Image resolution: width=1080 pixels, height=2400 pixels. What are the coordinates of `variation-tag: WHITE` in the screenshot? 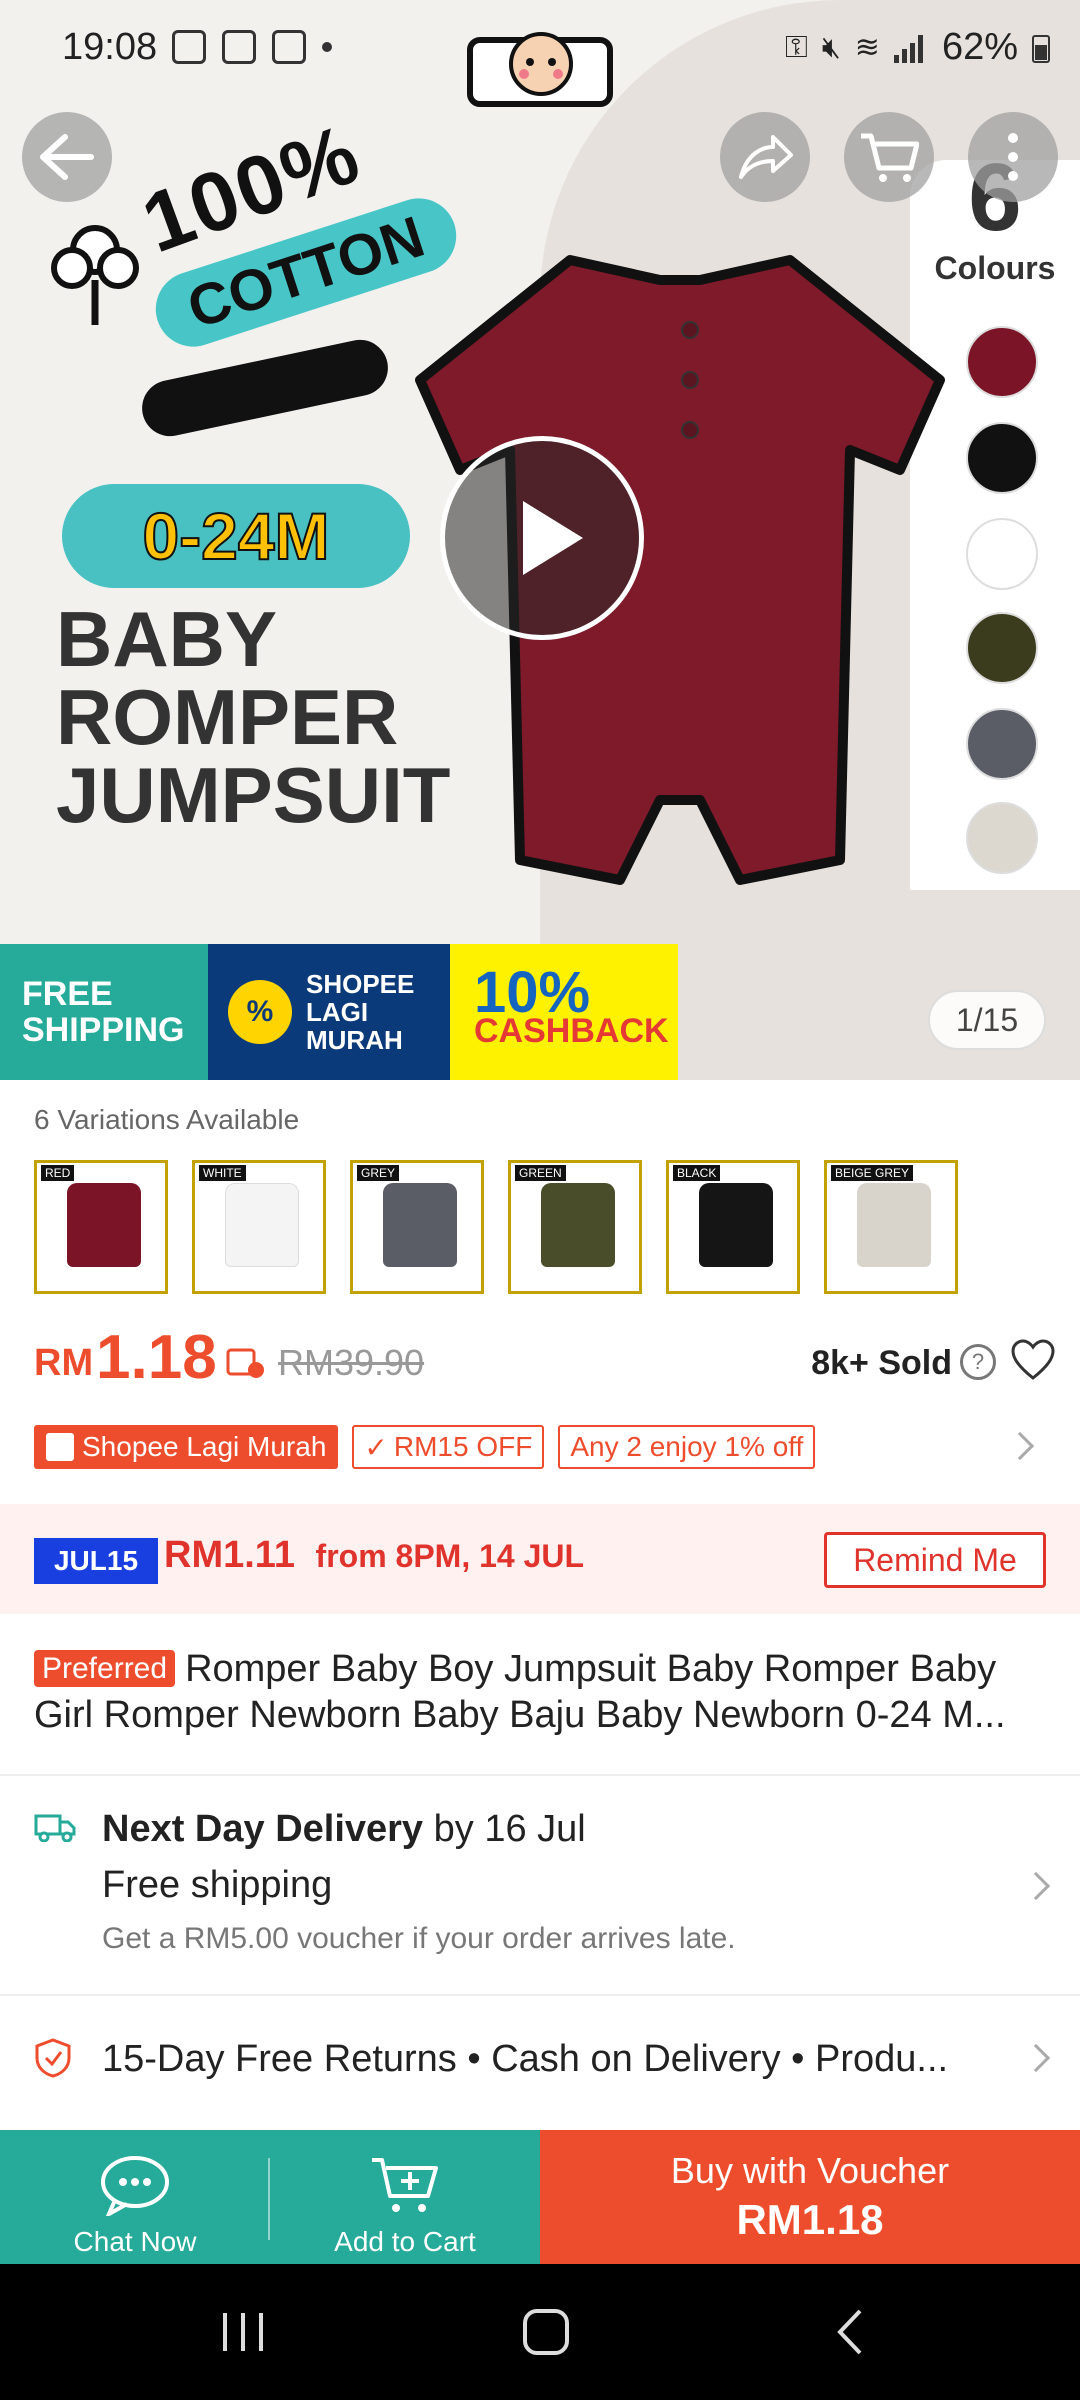 It's located at (222, 1173).